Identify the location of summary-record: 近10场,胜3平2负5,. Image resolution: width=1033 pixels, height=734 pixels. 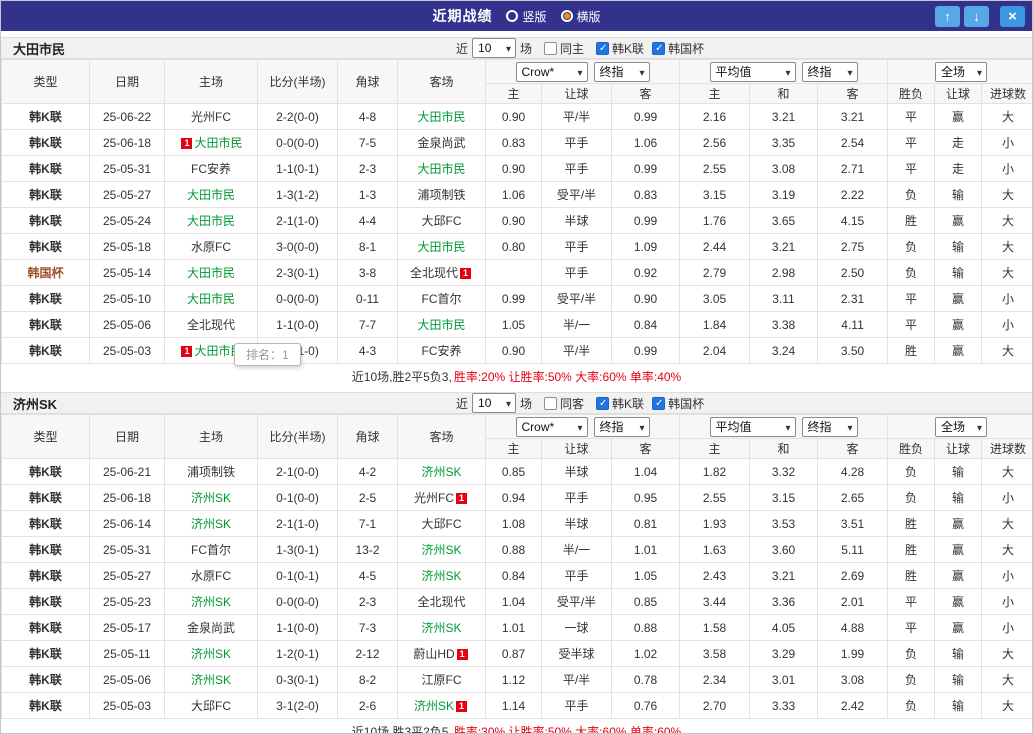
(401, 729).